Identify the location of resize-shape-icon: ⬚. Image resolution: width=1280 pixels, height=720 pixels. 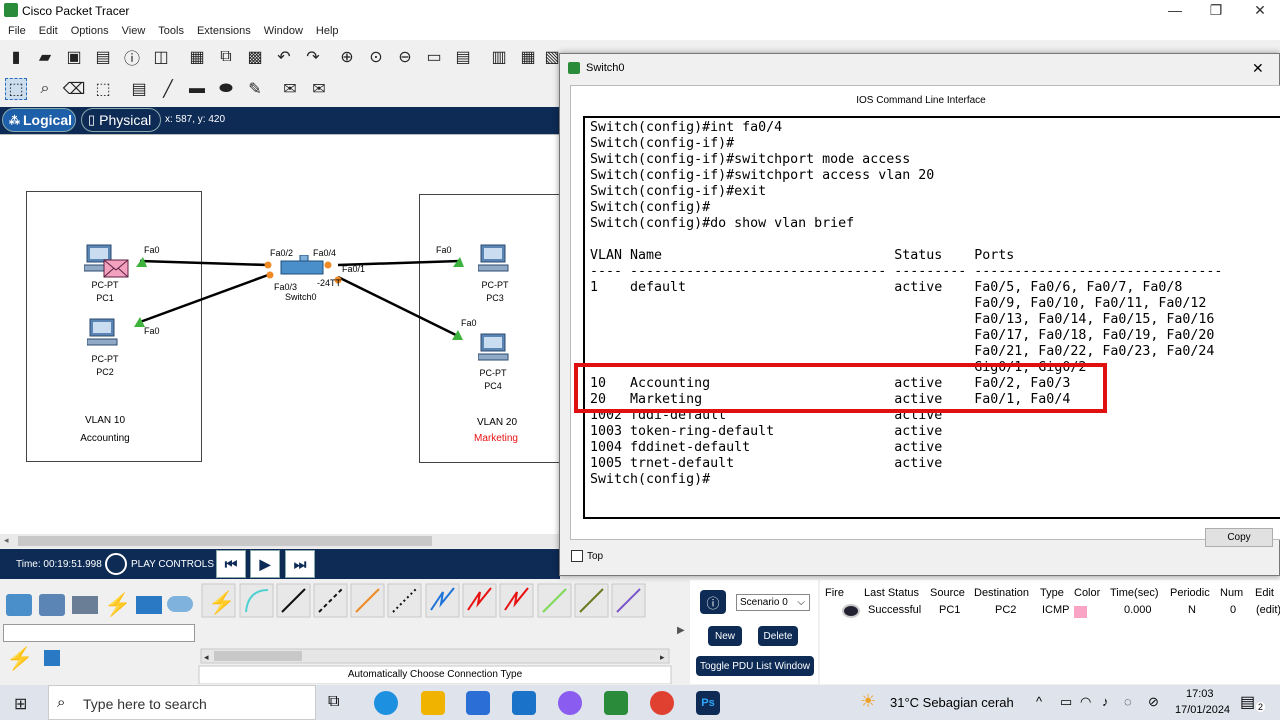
(103, 89).